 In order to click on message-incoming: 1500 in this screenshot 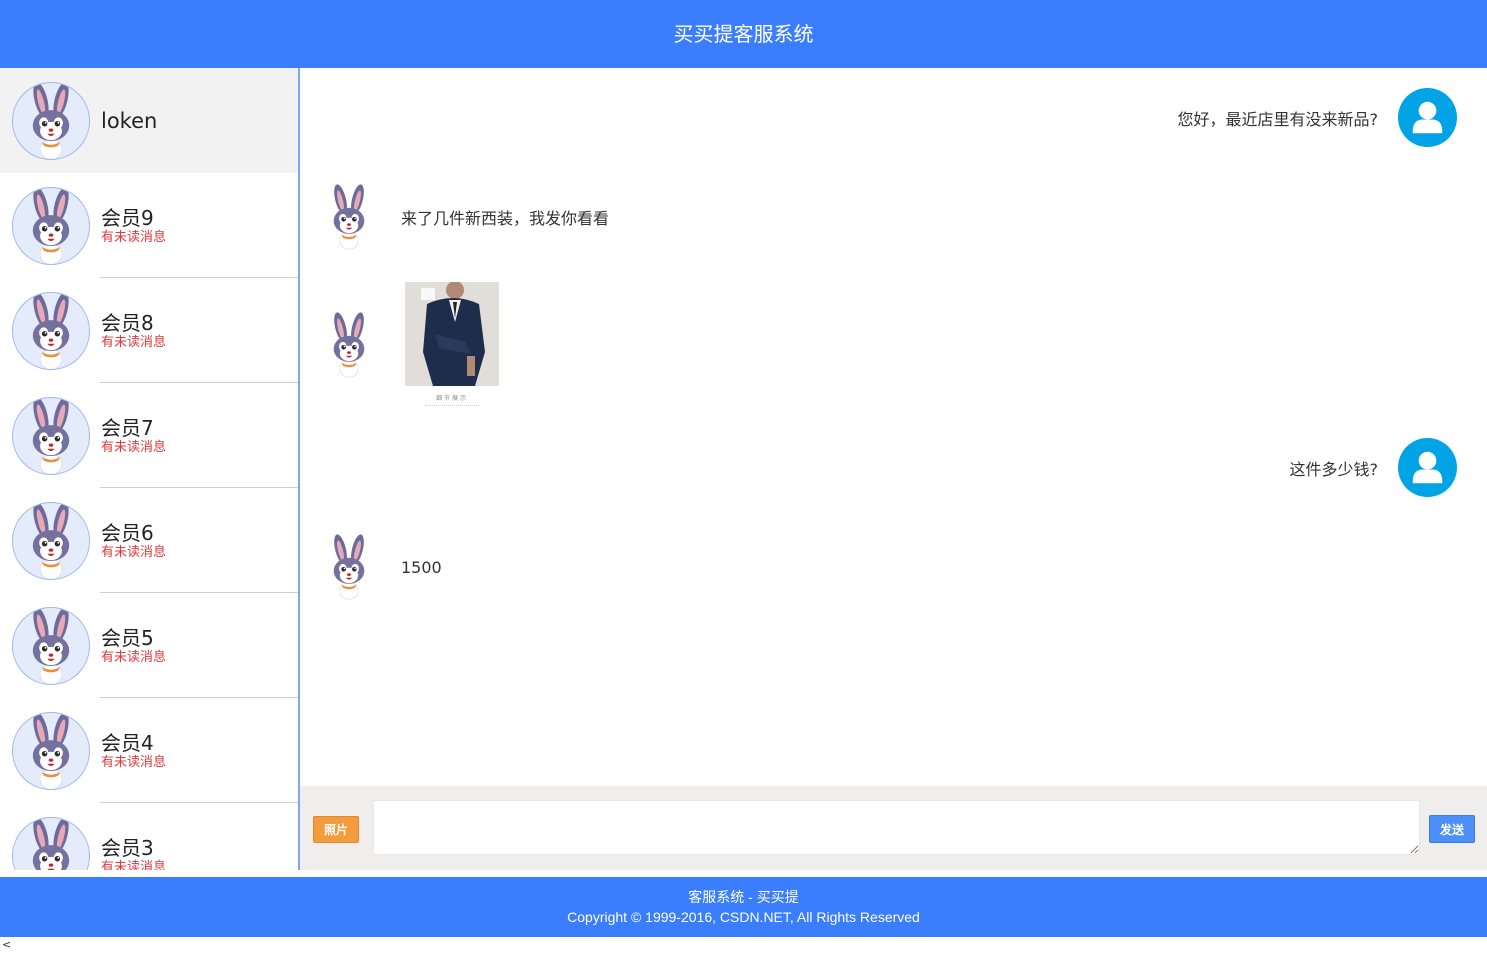, I will do `click(384, 567)`.